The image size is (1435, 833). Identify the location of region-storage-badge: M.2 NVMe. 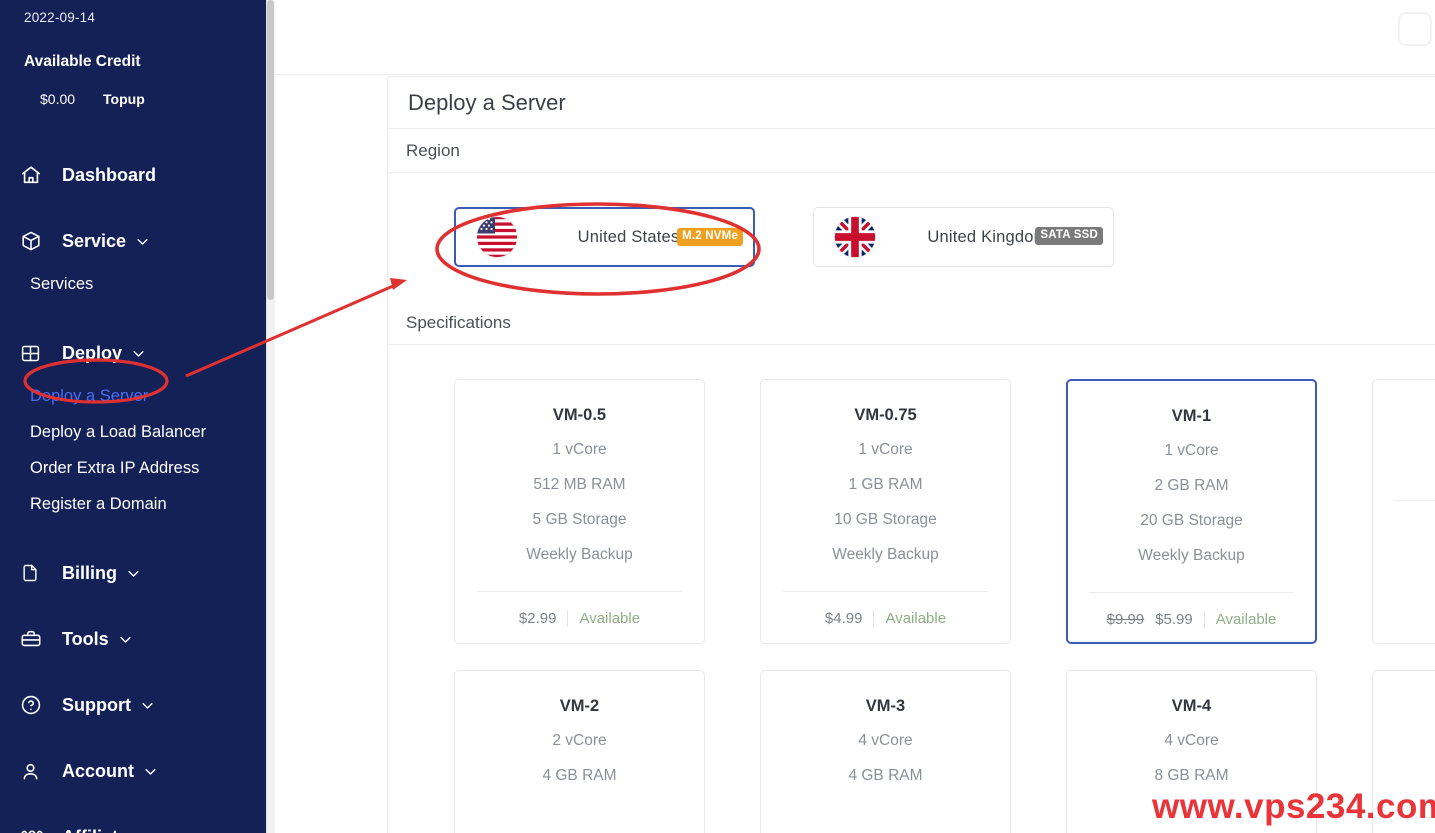
(710, 237).